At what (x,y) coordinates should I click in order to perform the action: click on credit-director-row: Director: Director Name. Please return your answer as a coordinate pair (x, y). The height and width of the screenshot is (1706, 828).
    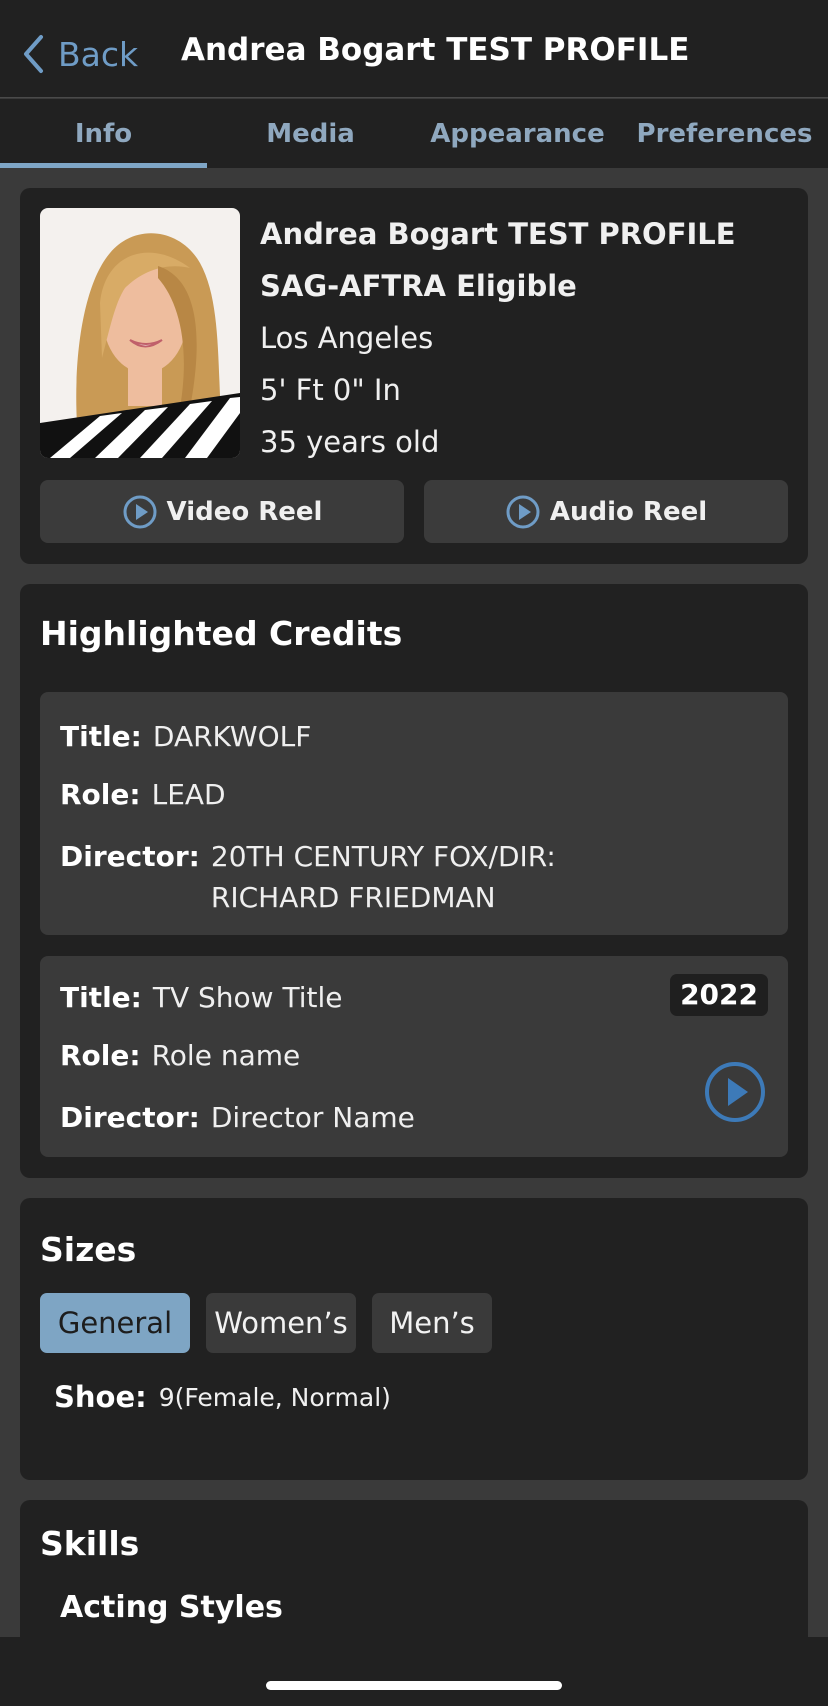
    Looking at the image, I should click on (237, 1117).